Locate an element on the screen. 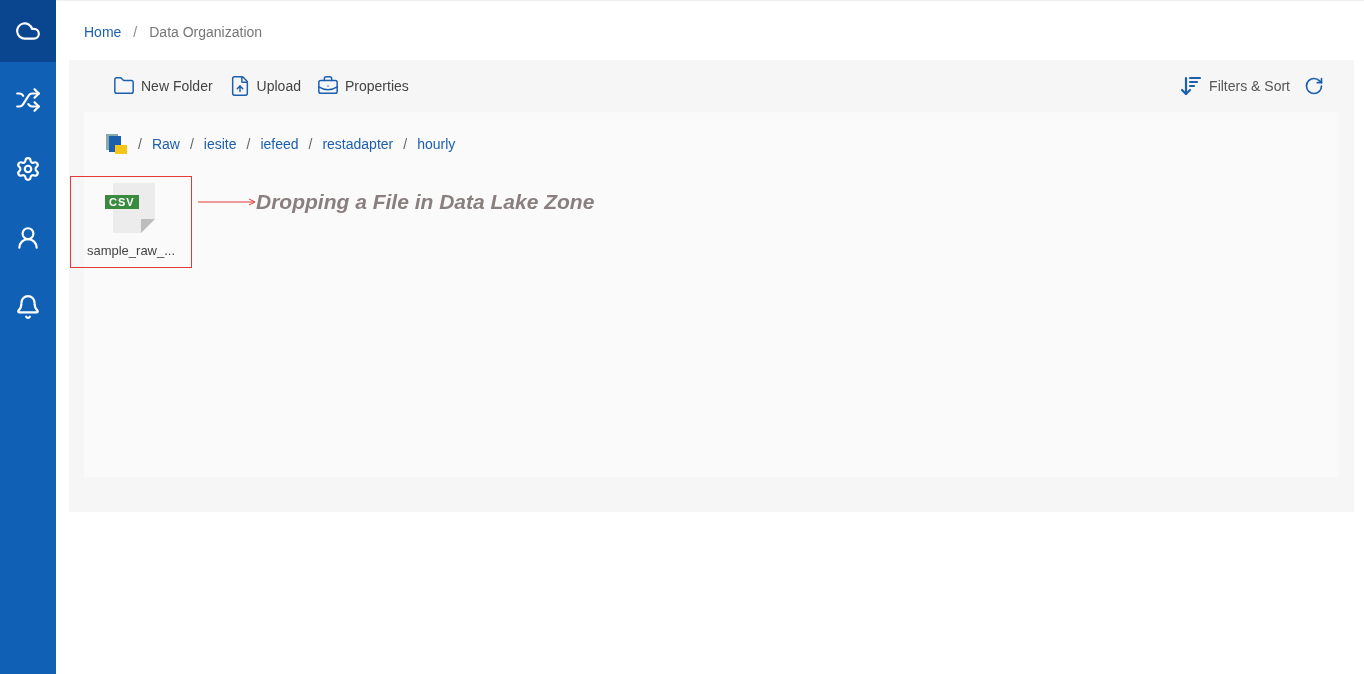  refresh-icon is located at coordinates (1314, 86).